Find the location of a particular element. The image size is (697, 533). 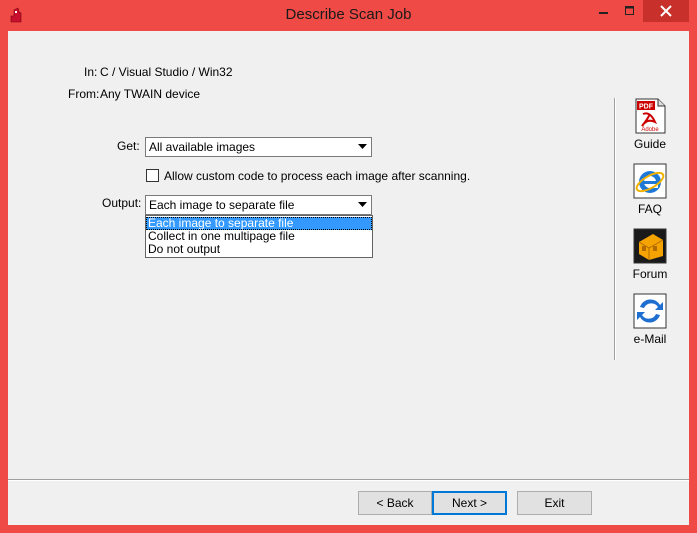

exit-button: Exit is located at coordinates (554, 503).